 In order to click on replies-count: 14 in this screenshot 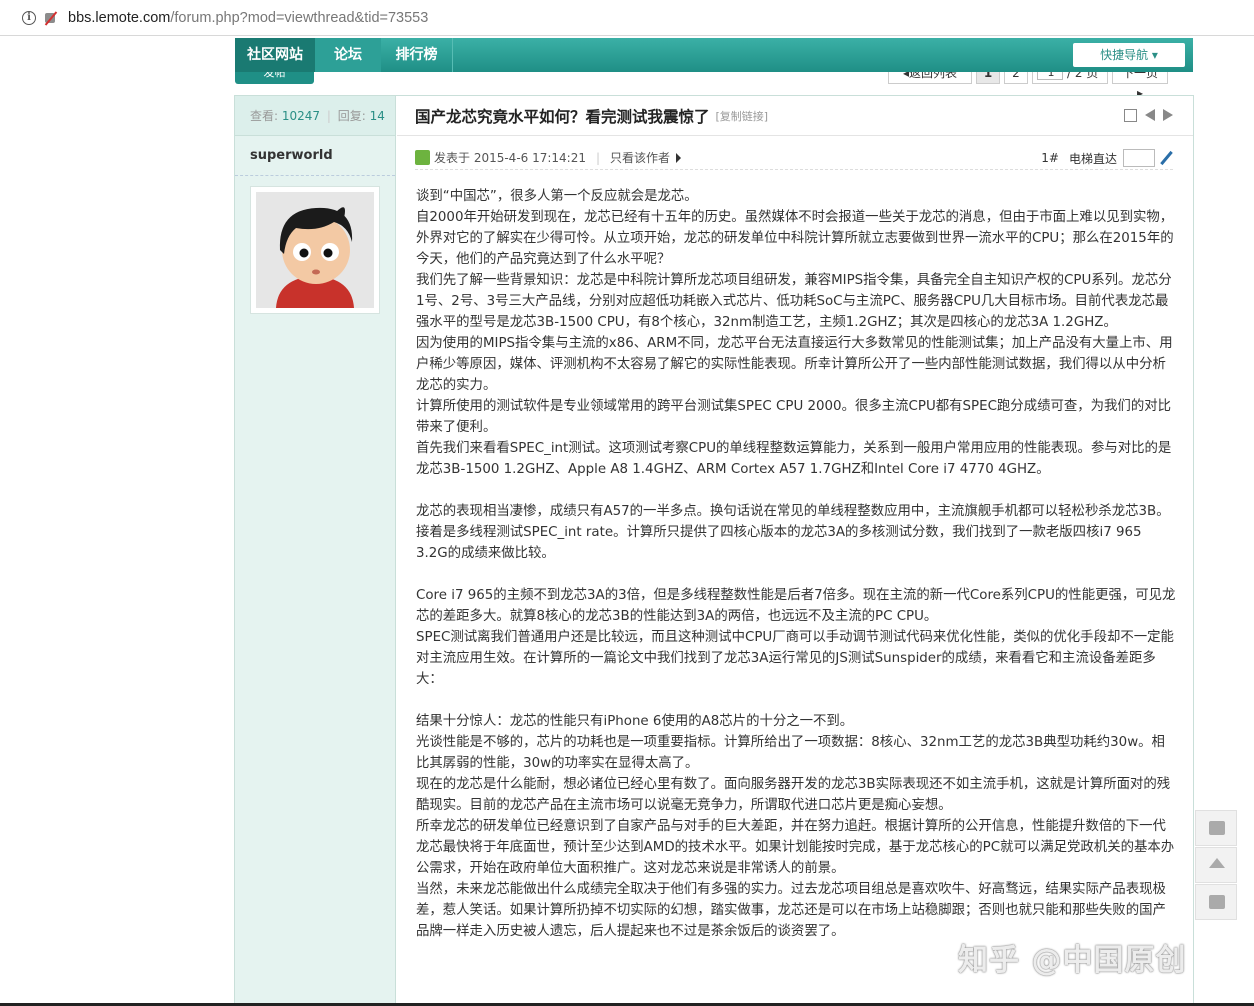, I will do `click(377, 116)`.